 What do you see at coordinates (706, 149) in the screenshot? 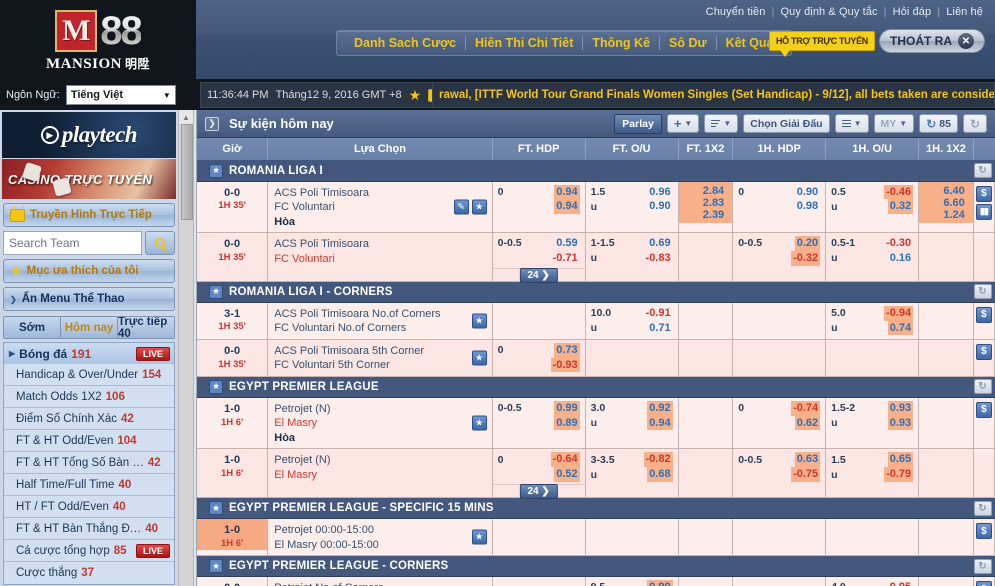
I see `col-ft-1x2: FT. 1X2` at bounding box center [706, 149].